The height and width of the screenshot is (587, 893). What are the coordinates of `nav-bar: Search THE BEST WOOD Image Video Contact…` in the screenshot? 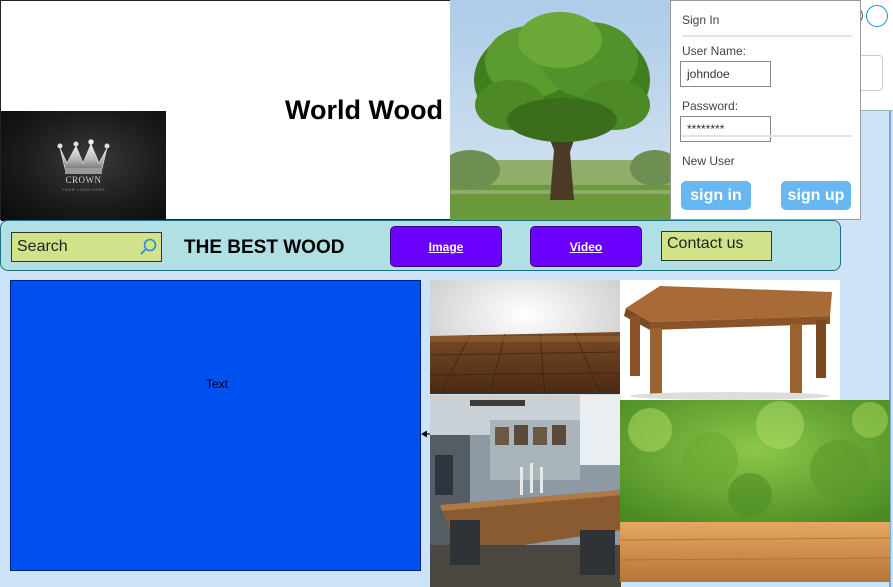 It's located at (420, 245).